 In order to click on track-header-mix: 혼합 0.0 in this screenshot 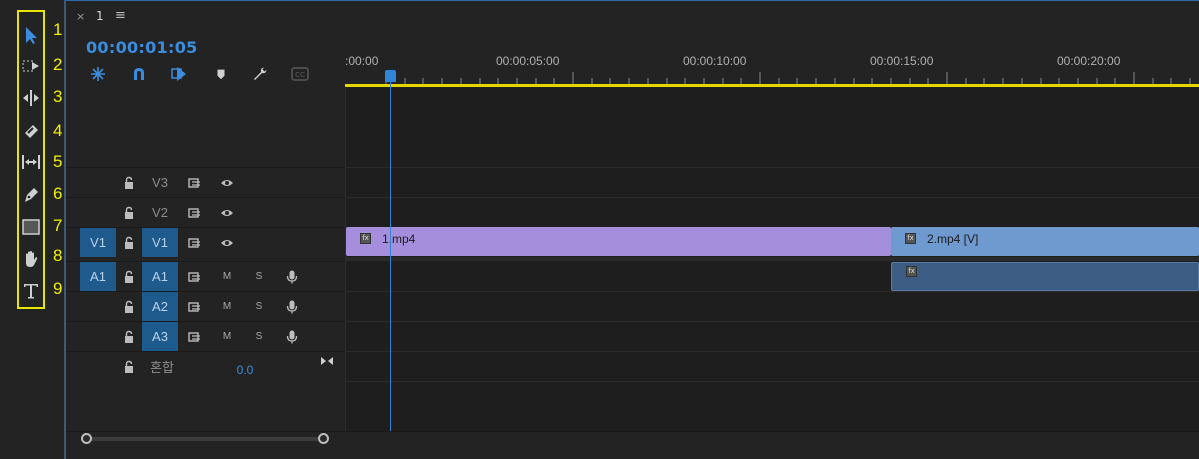, I will do `click(205, 366)`.